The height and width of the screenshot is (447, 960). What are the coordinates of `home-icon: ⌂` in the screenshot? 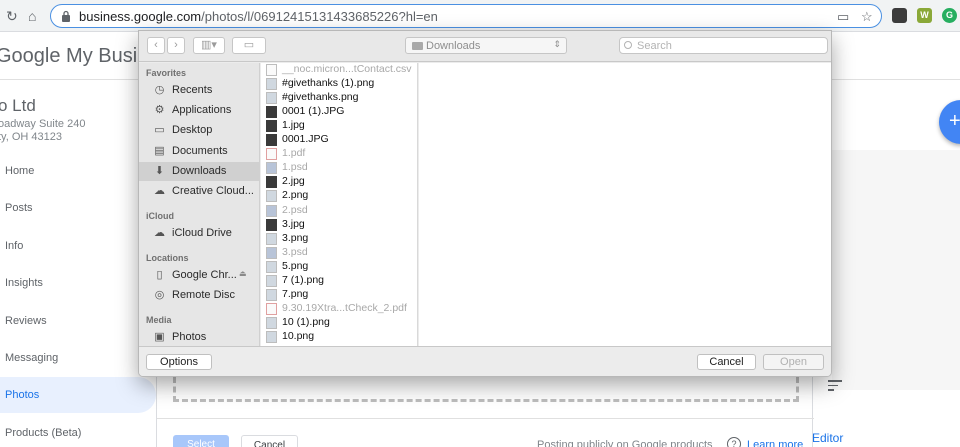 It's located at (32, 16).